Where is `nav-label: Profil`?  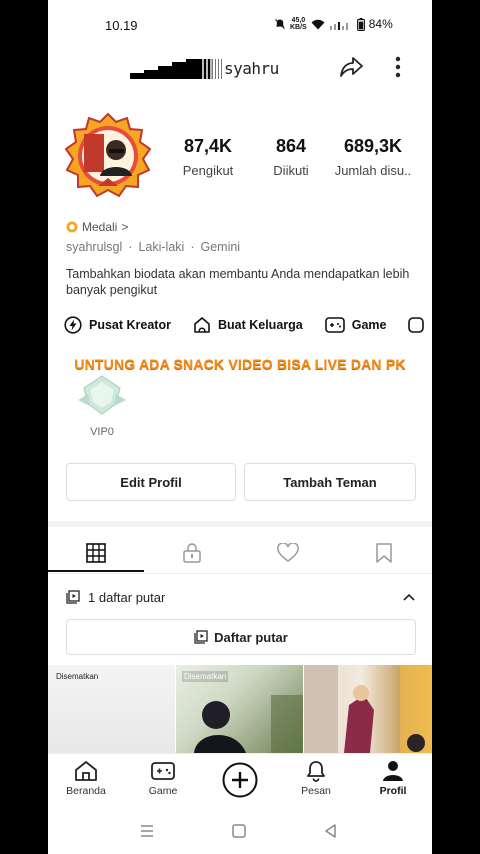 nav-label: Profil is located at coordinates (393, 791).